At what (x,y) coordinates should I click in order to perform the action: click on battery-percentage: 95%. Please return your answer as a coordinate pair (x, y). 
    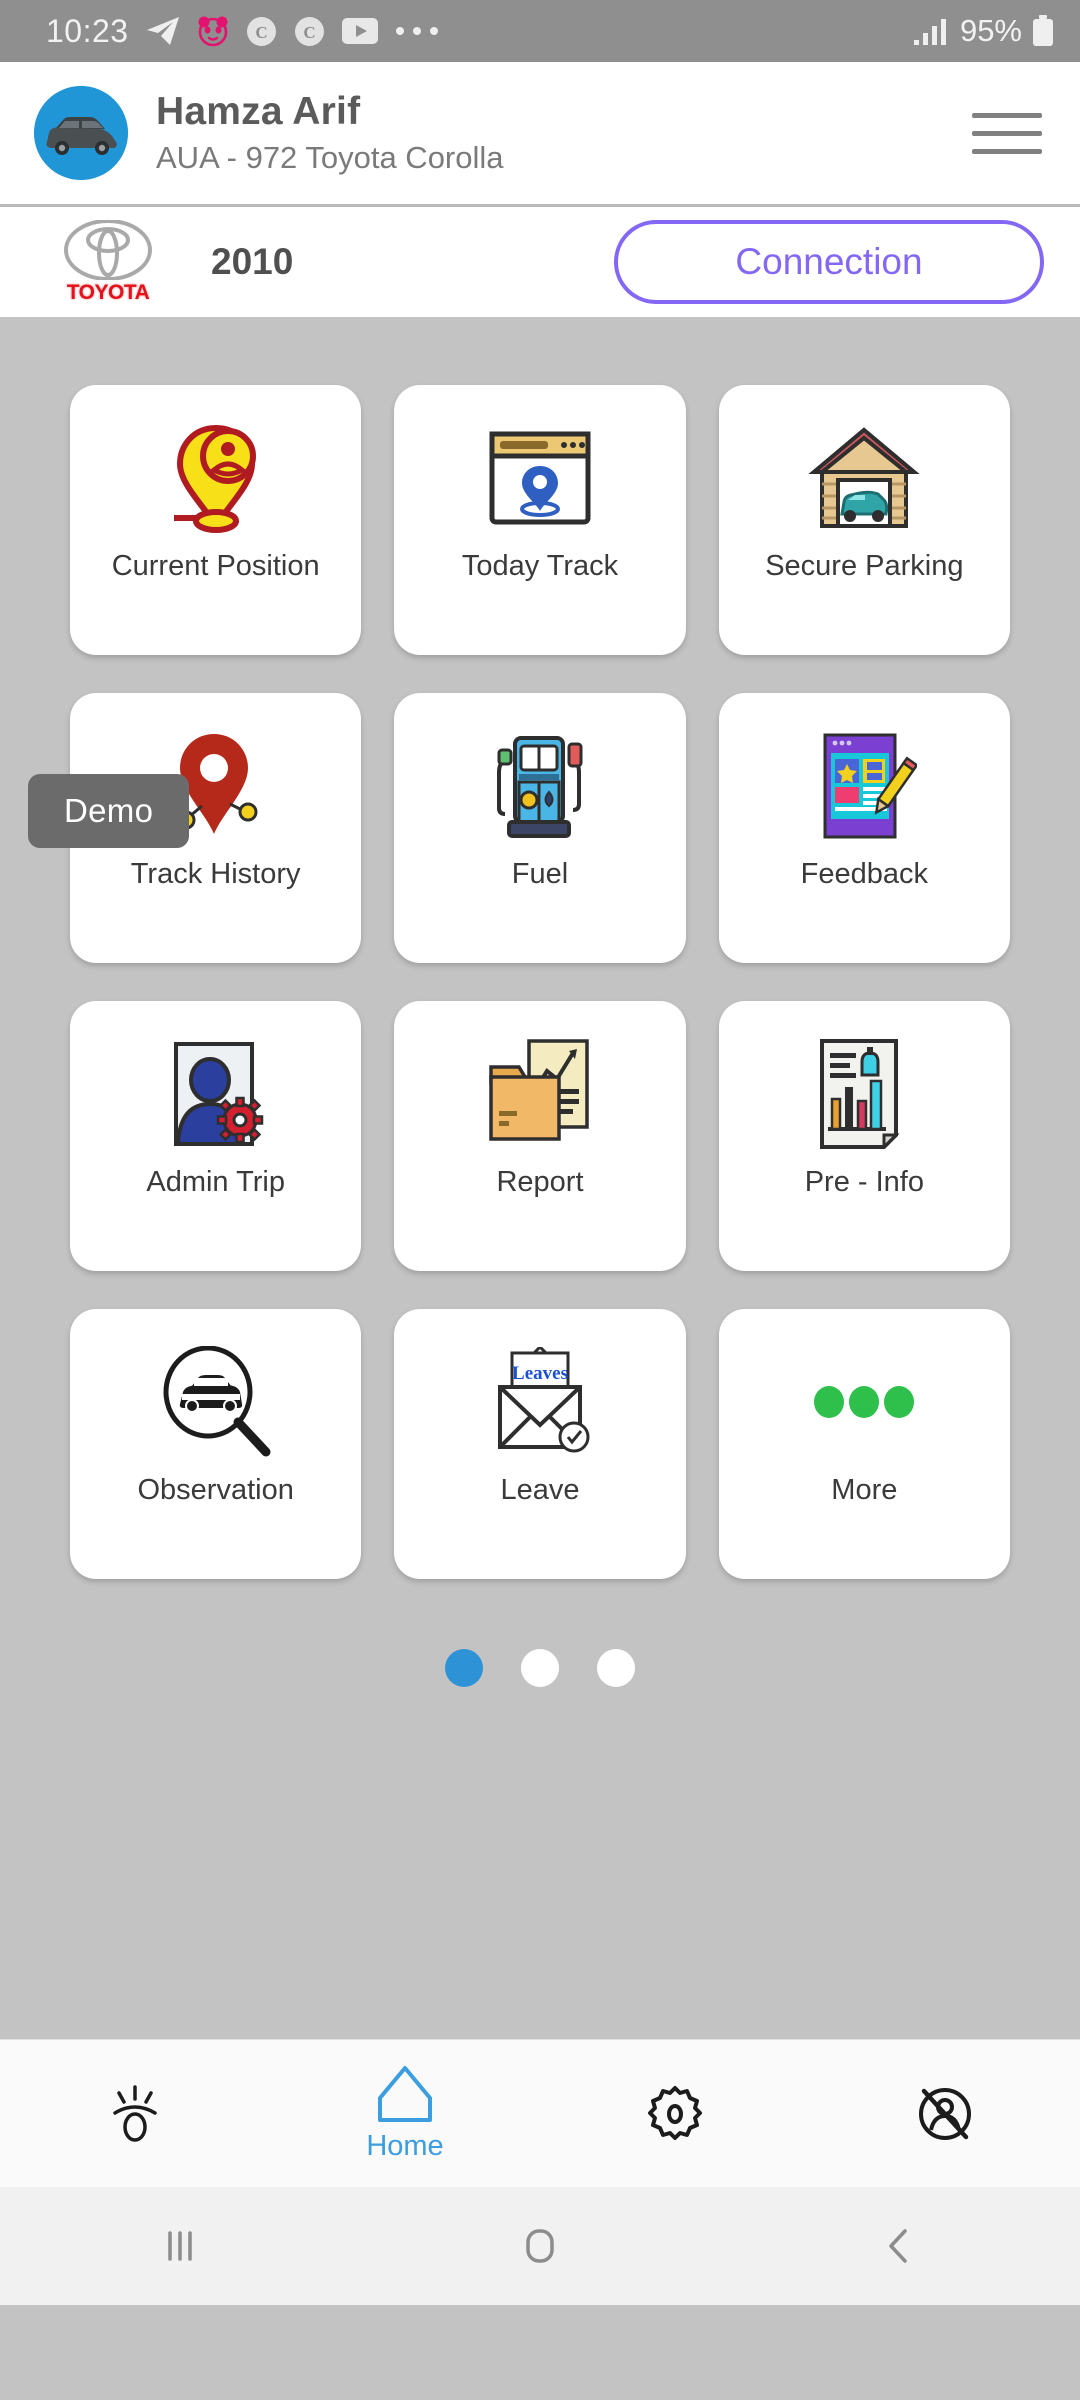
    Looking at the image, I should click on (990, 30).